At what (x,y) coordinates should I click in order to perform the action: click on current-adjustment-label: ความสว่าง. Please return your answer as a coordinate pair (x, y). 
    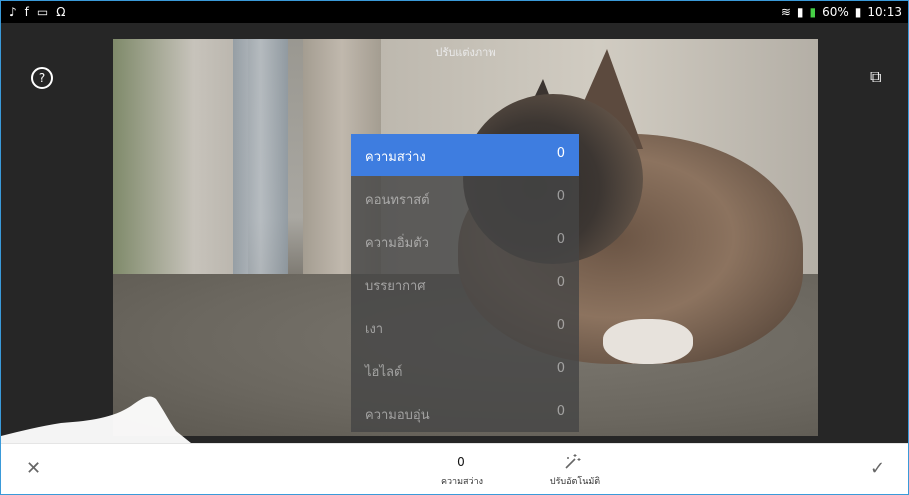
    Looking at the image, I should click on (462, 482).